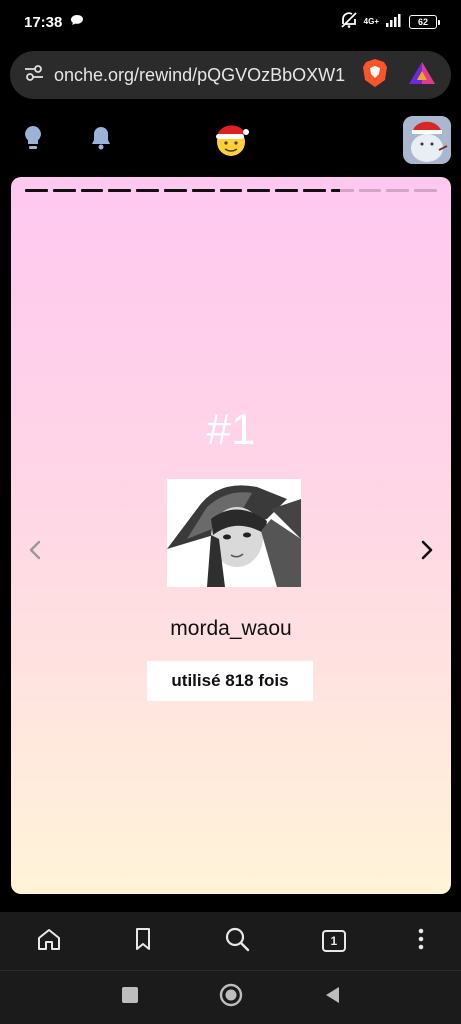 This screenshot has height=1024, width=461. I want to click on santa-smiley-logo, so click(231, 141).